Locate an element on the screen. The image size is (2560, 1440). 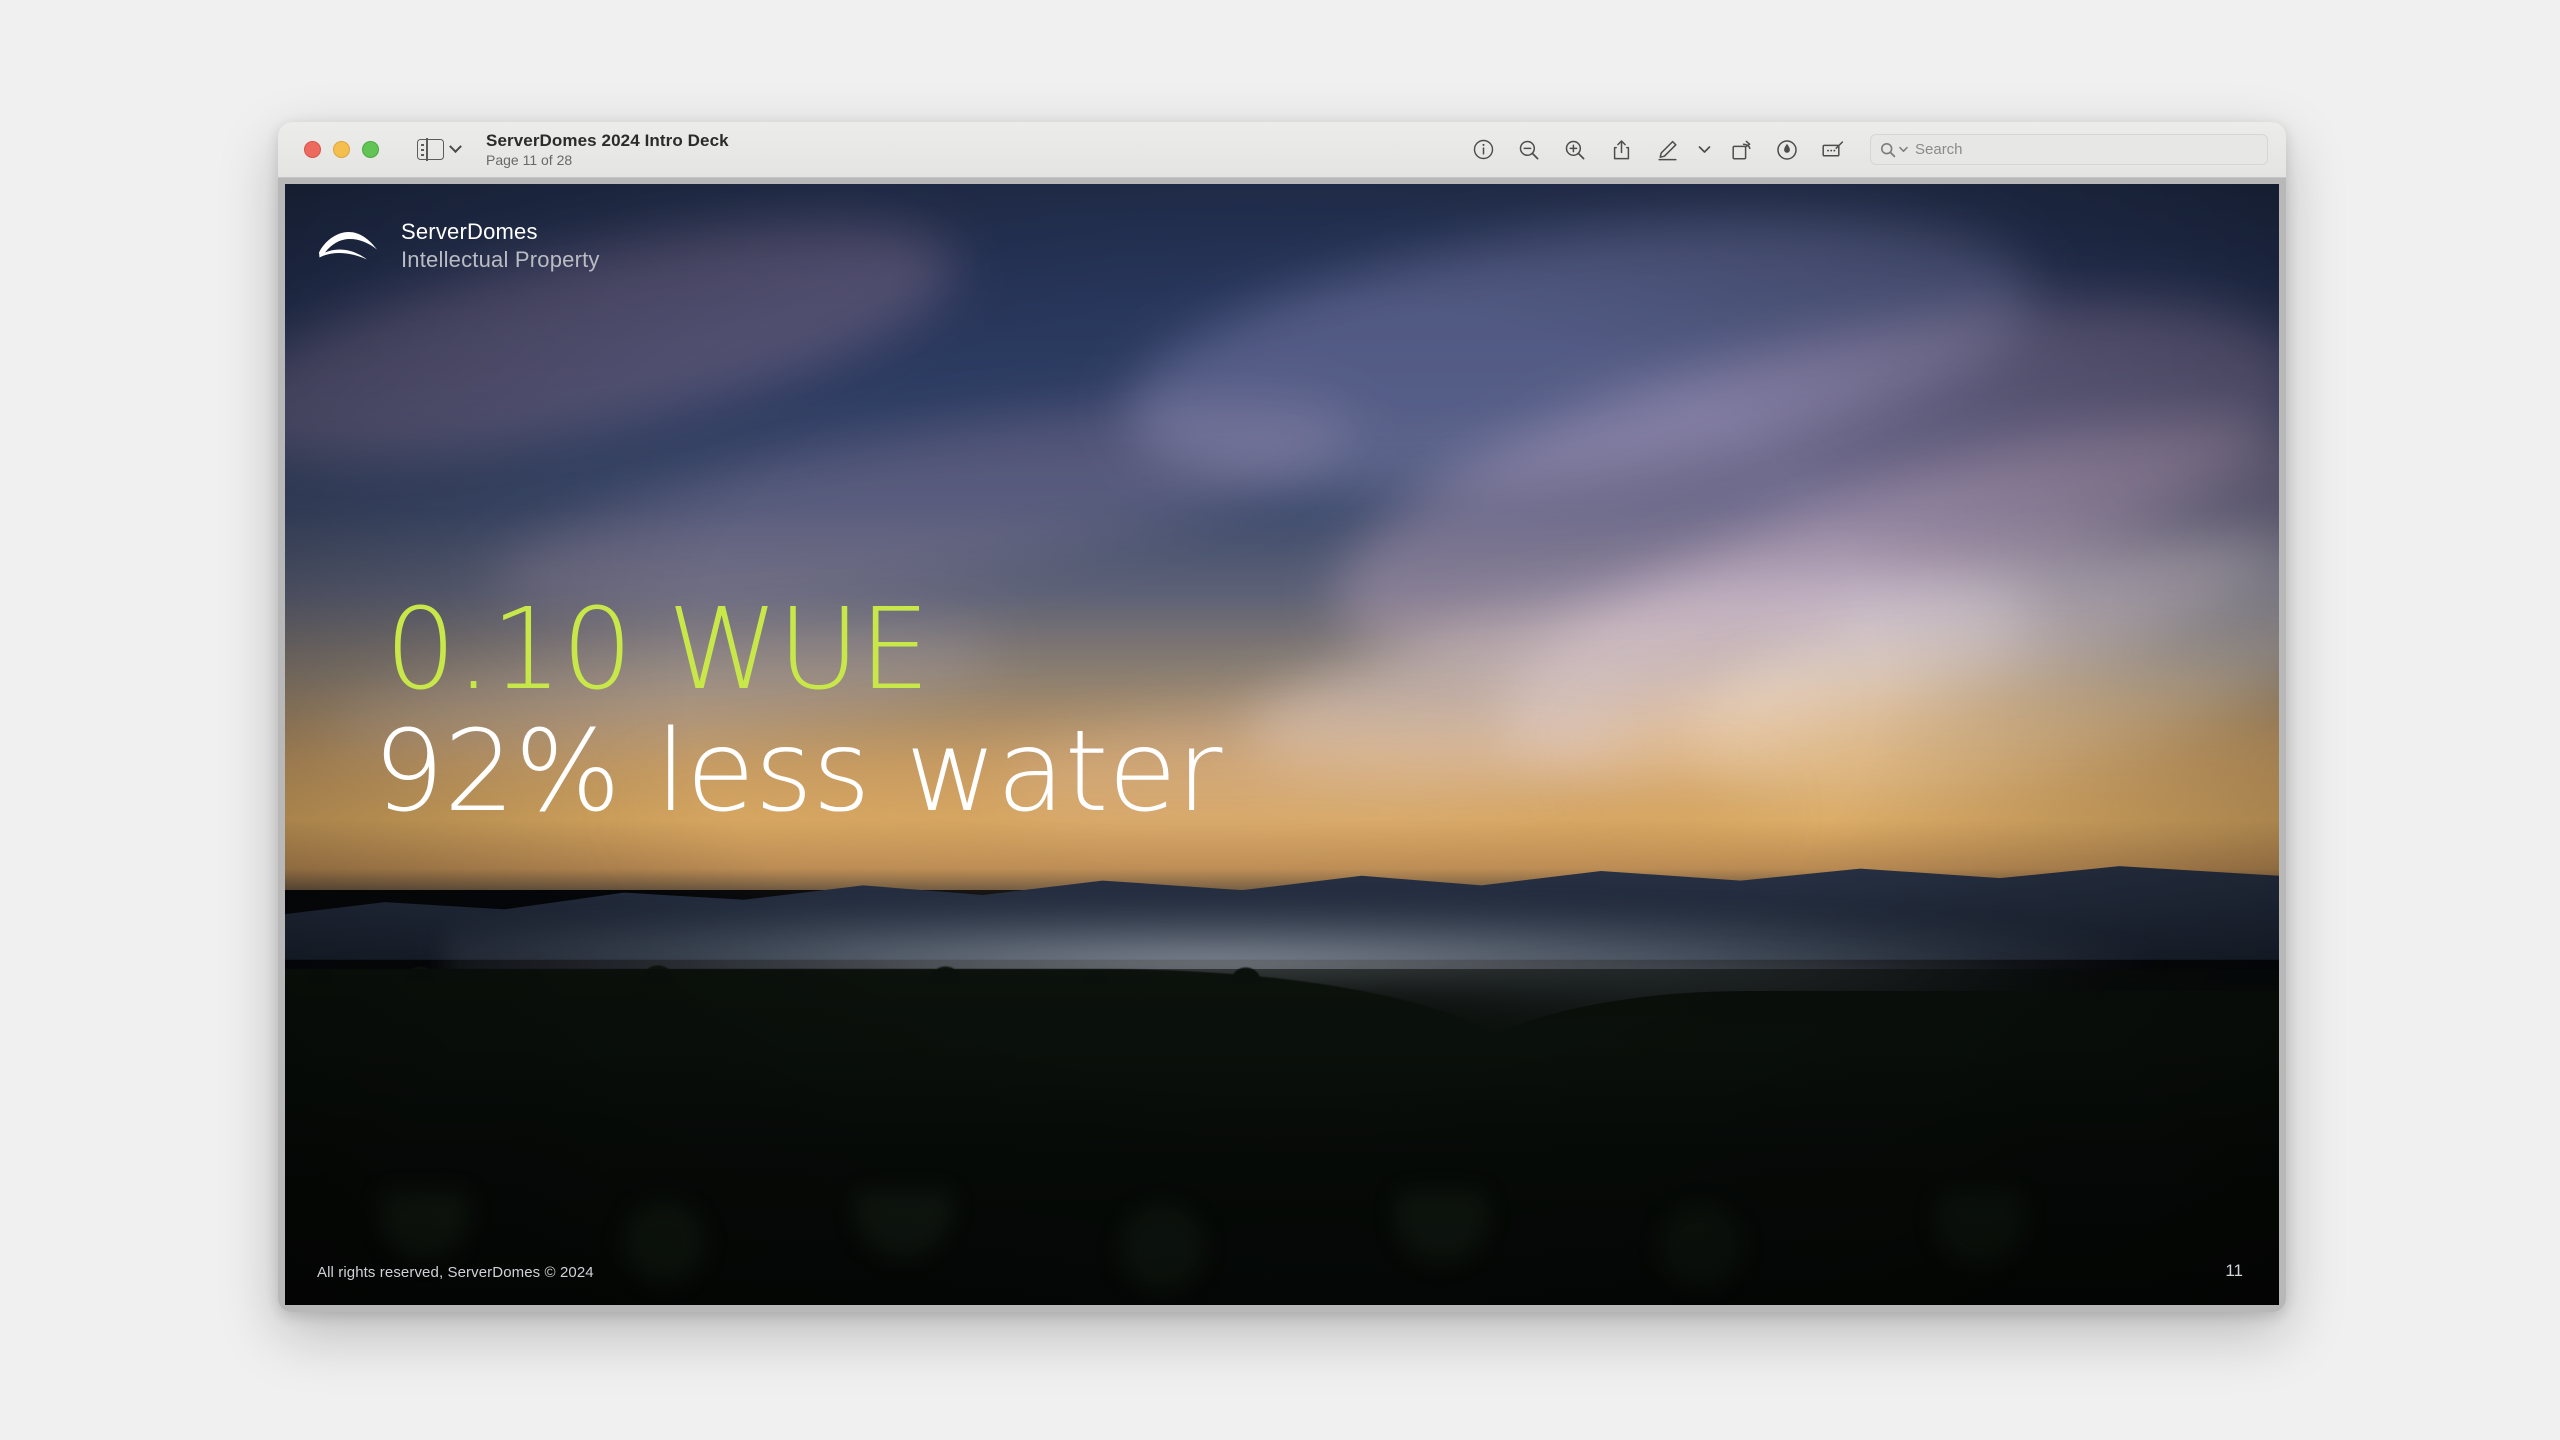
markup-button is located at coordinates (1667, 150).